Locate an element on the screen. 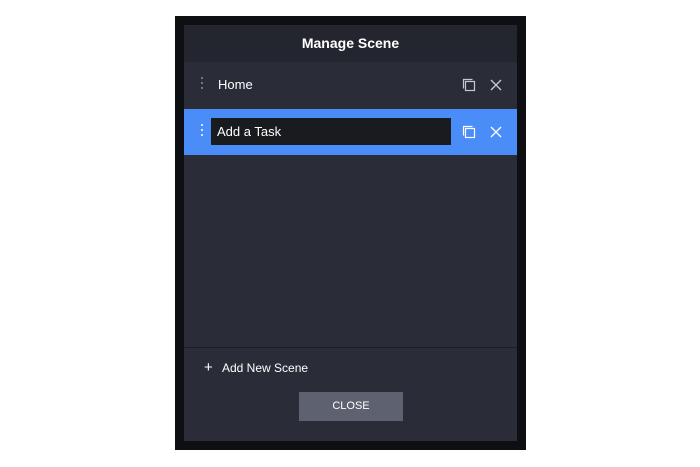 Image resolution: width=700 pixels, height=467 pixels. scene-name-input is located at coordinates (331, 131).